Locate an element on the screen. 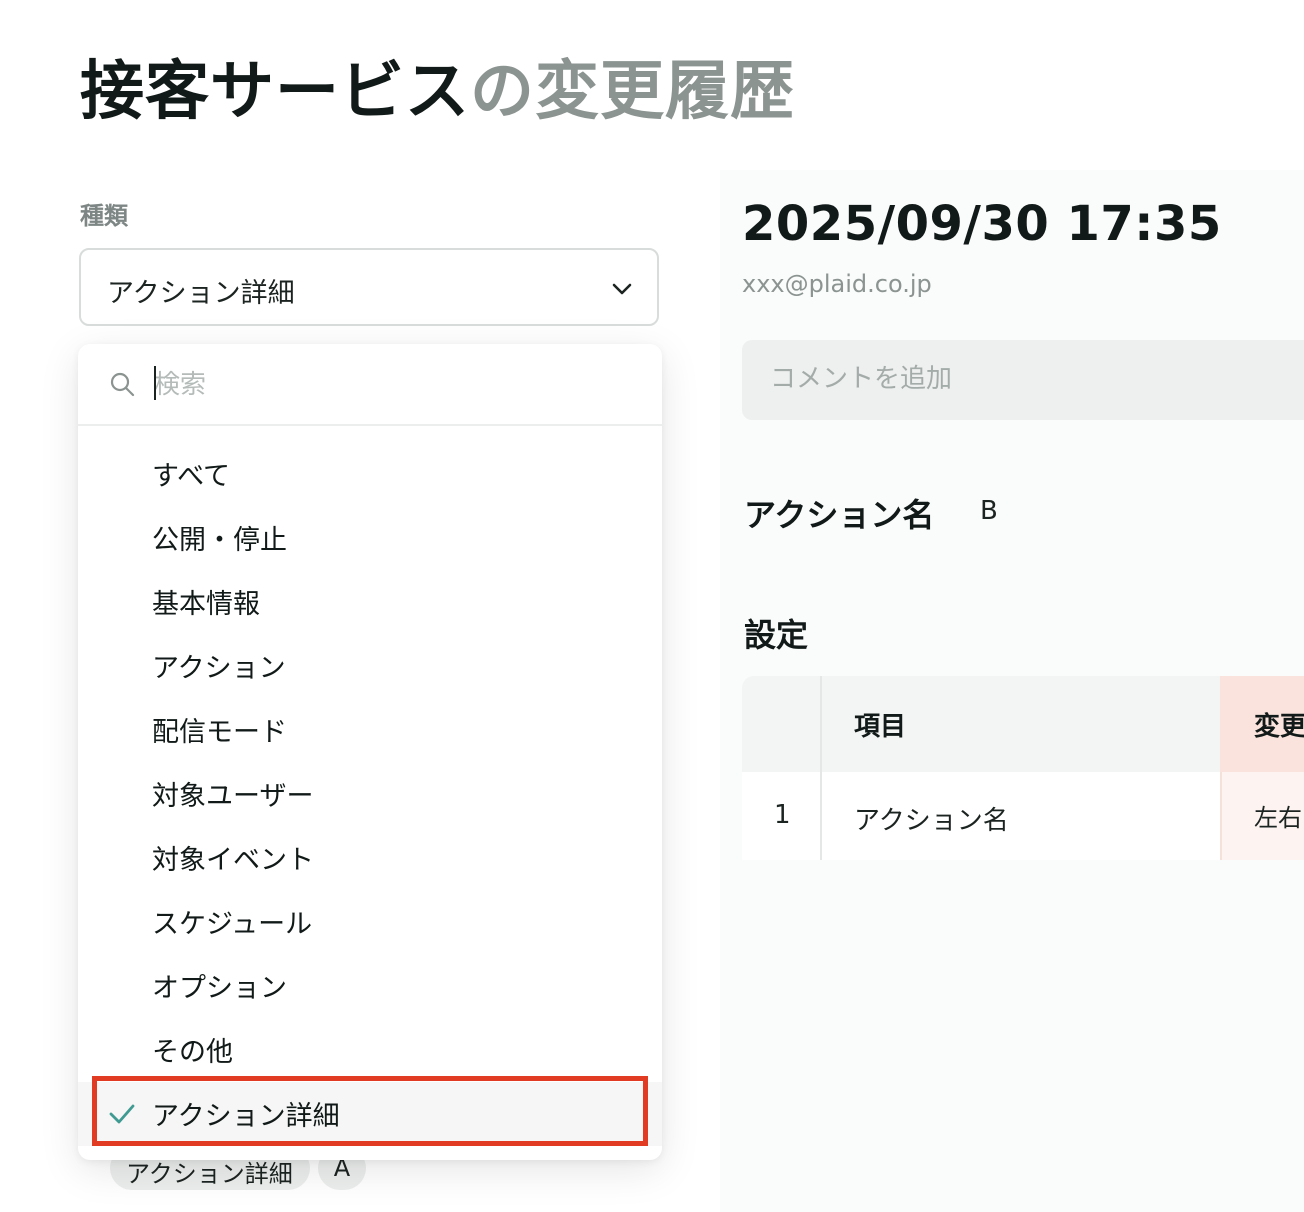 The height and width of the screenshot is (1212, 1304). option-action-detail: アクション詳細 is located at coordinates (370, 1114).